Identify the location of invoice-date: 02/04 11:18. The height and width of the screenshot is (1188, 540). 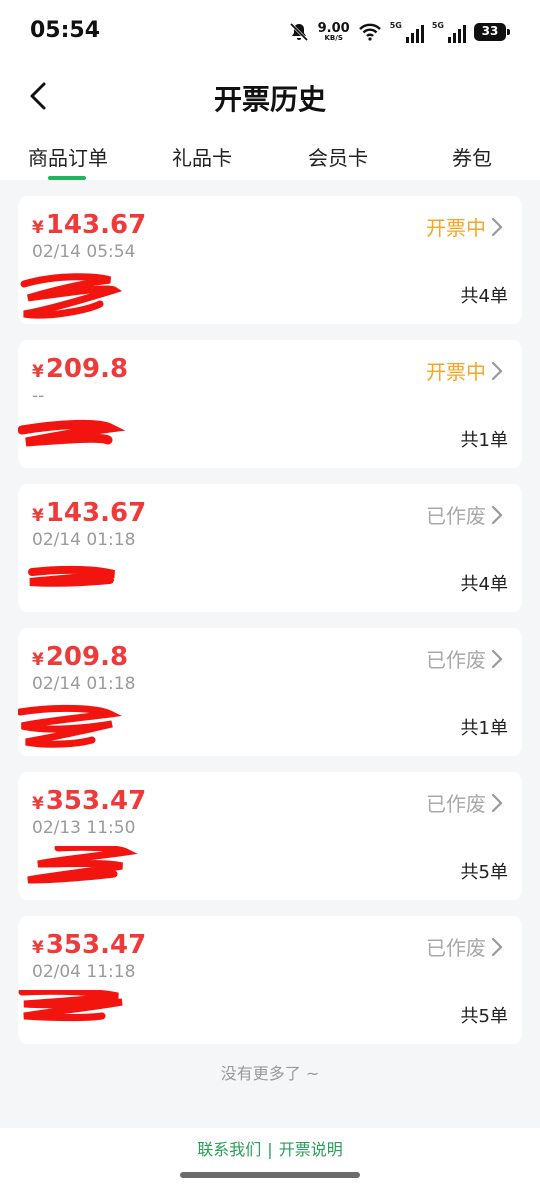
(84, 972).